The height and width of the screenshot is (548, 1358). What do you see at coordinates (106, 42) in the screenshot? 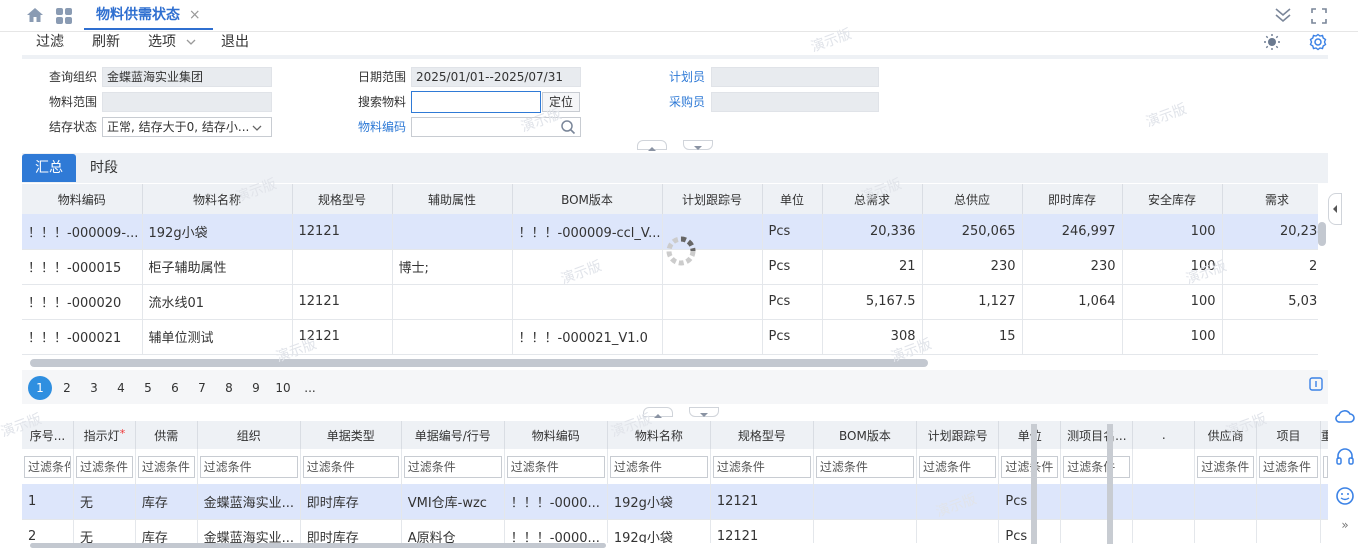
I see `refresh-button: 刷新` at bounding box center [106, 42].